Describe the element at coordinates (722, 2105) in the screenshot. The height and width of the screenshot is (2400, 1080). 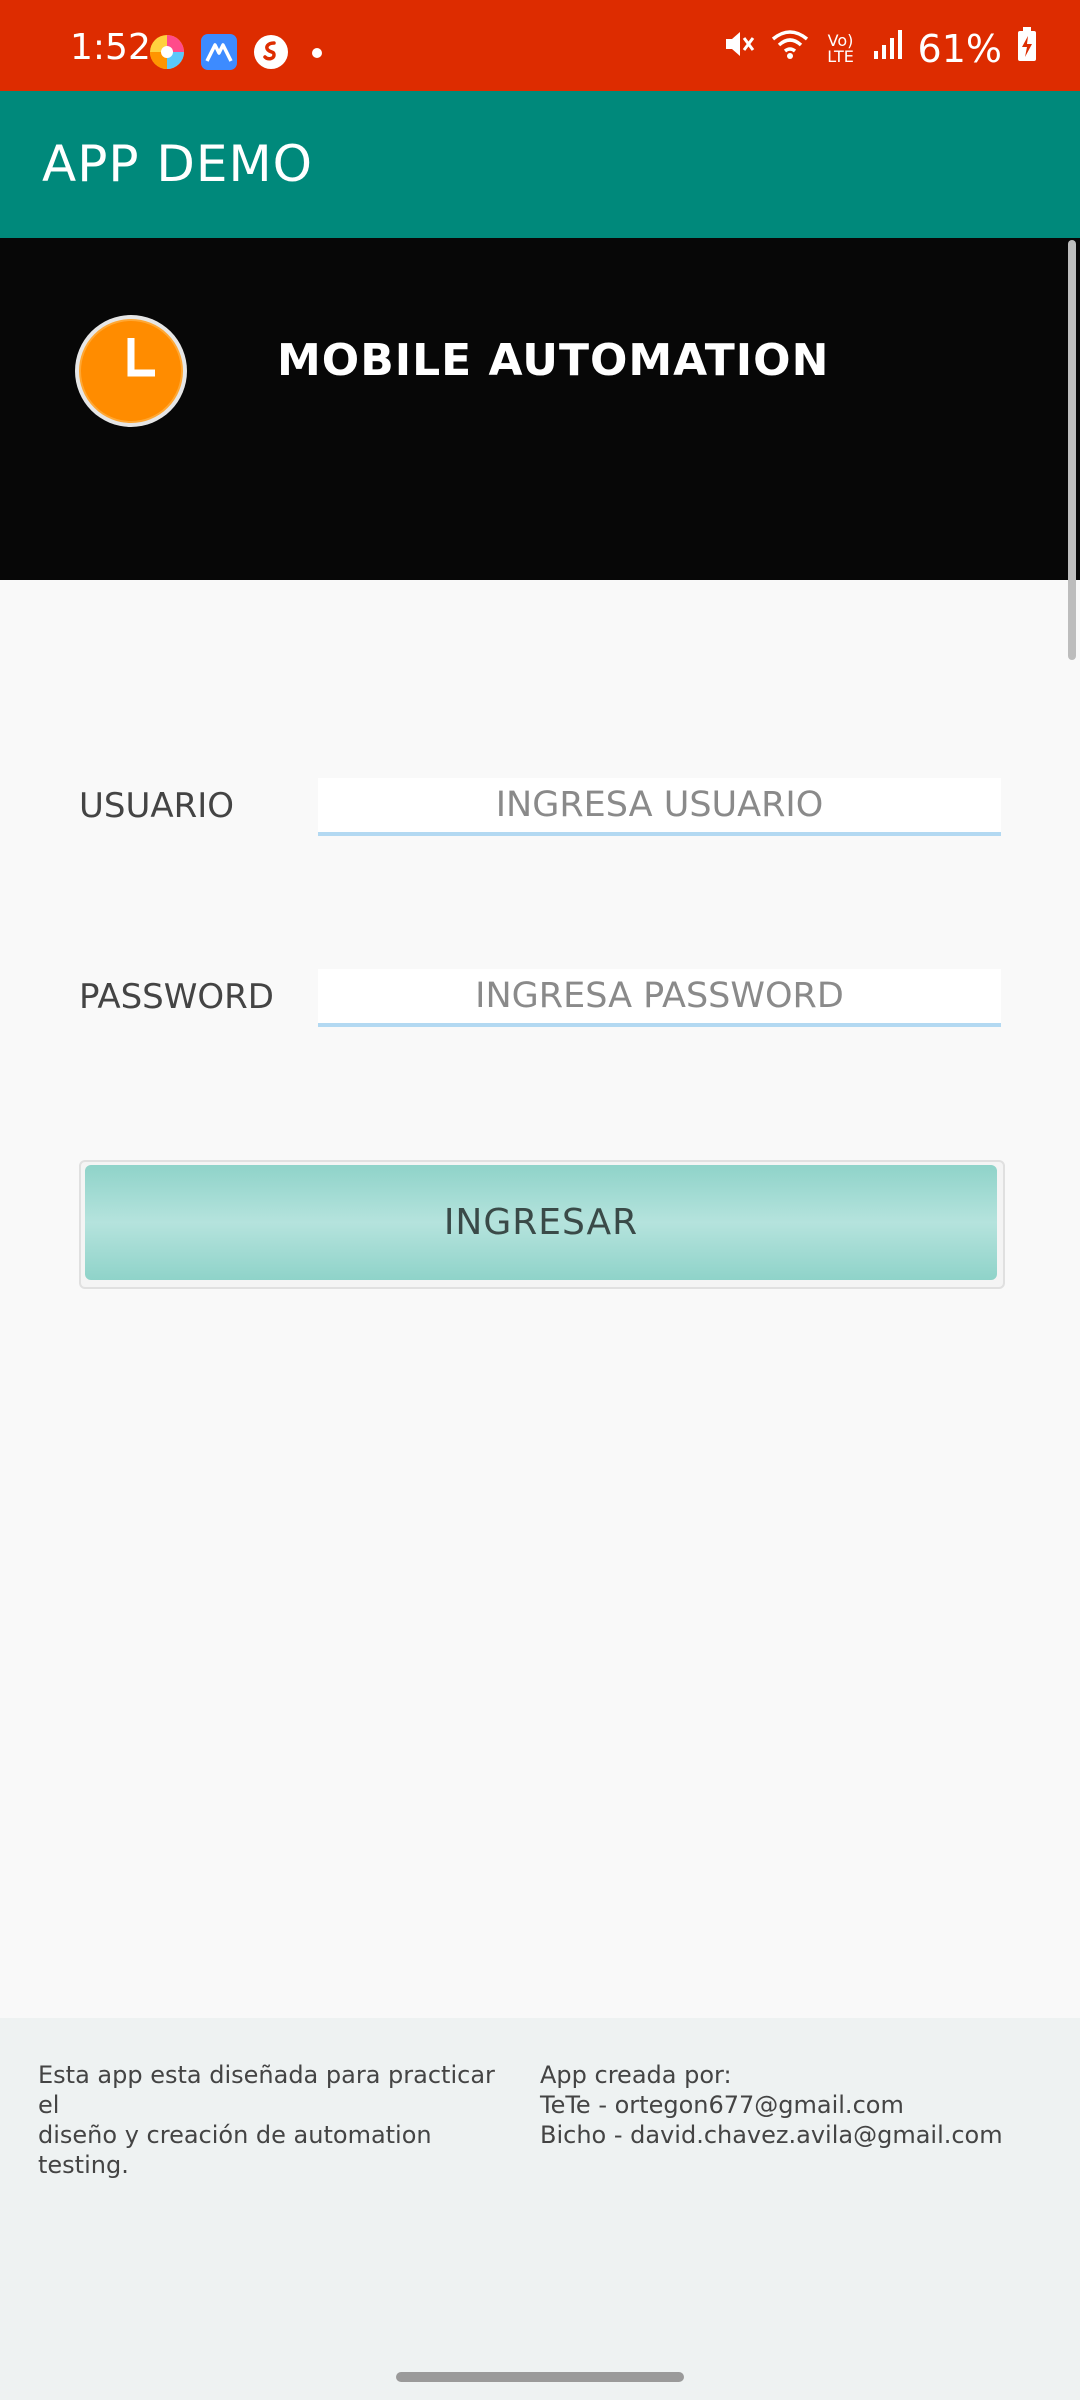
I see `credit-tete: TeTe - ortegon677@gmail.com` at that location.